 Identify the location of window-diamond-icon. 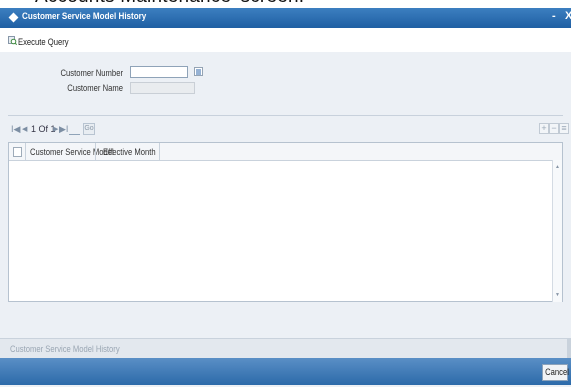
(13, 17).